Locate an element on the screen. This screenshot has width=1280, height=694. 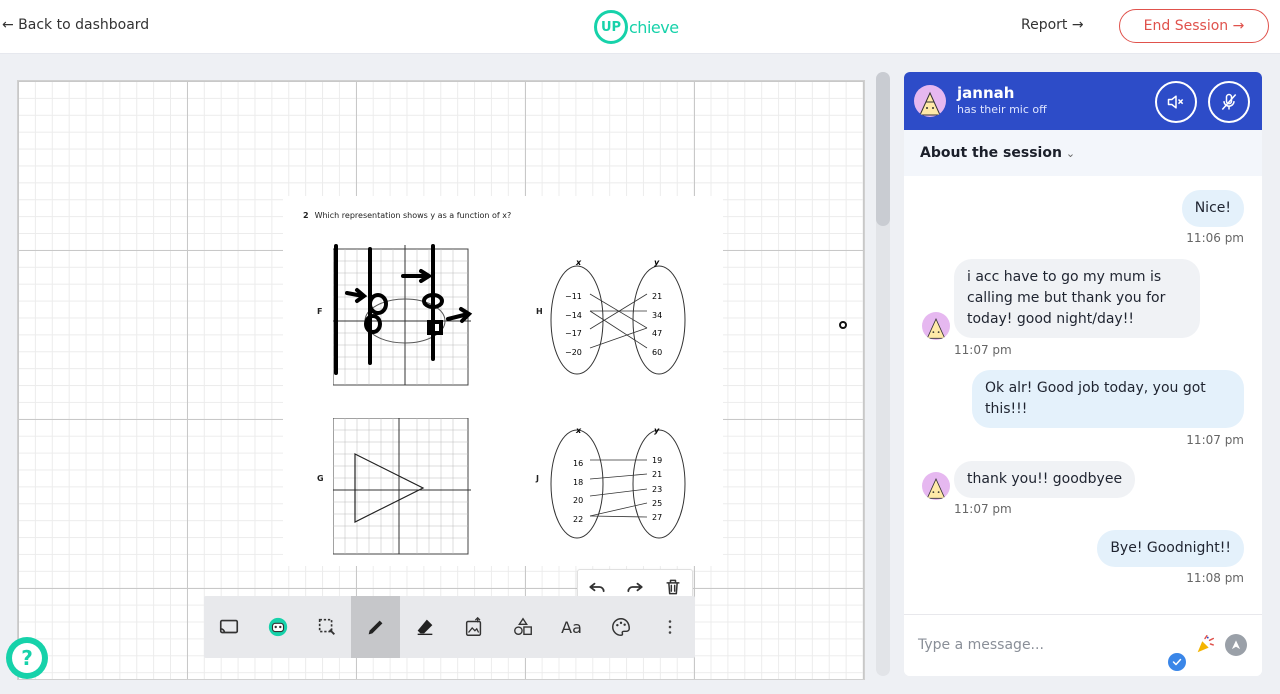
option-label-g: G is located at coordinates (320, 478).